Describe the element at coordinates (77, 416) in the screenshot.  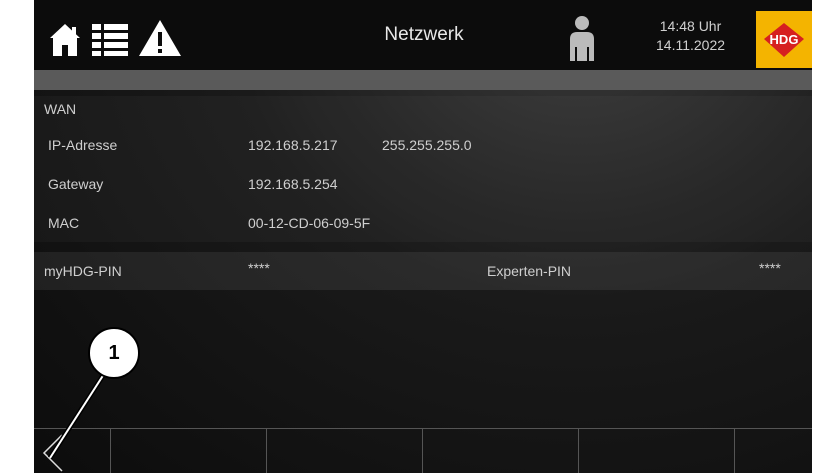
I see `callout-line` at that location.